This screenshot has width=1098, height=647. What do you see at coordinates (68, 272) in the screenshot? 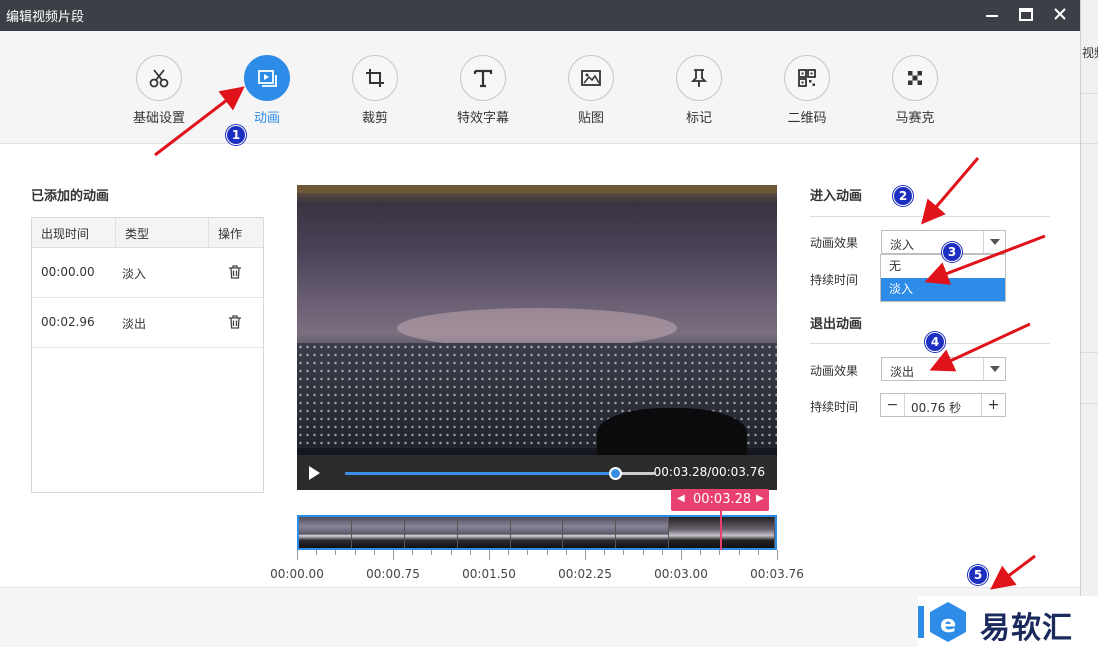
I see `row-time: 00:00.00` at bounding box center [68, 272].